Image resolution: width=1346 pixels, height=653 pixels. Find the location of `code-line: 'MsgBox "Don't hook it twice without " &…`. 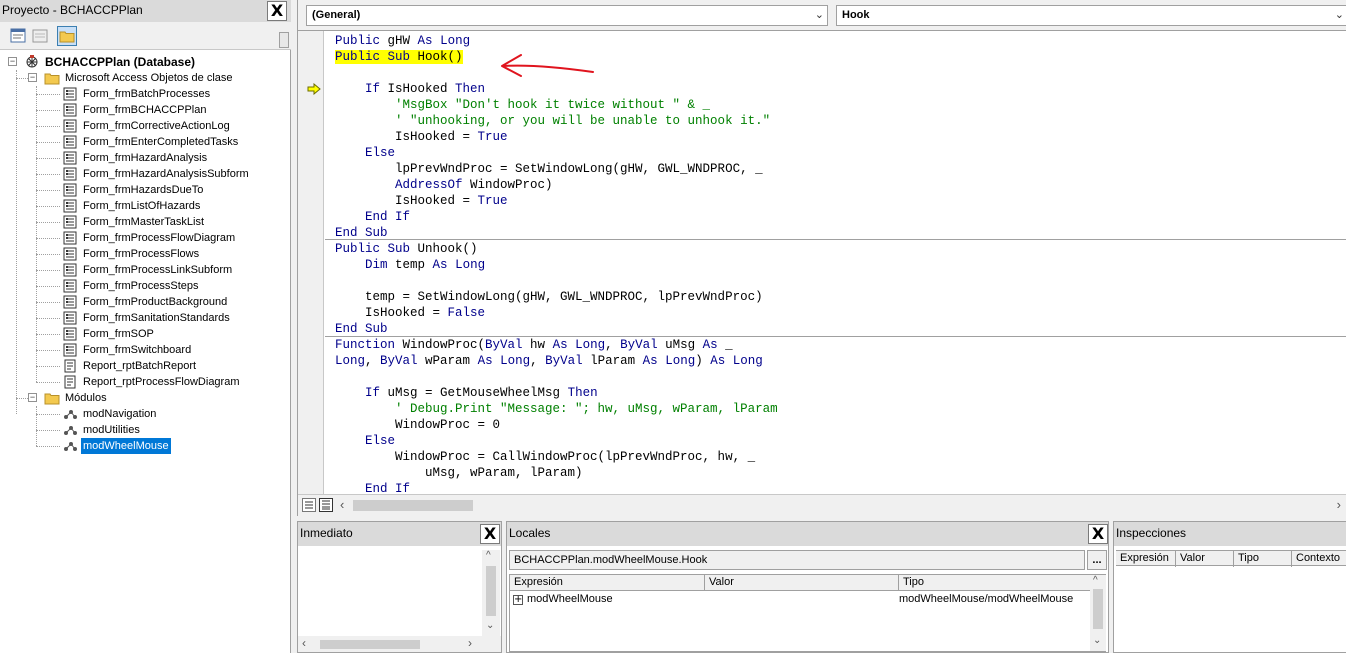

code-line: 'MsgBox "Don't hook it twice without " &… is located at coordinates (522, 105).